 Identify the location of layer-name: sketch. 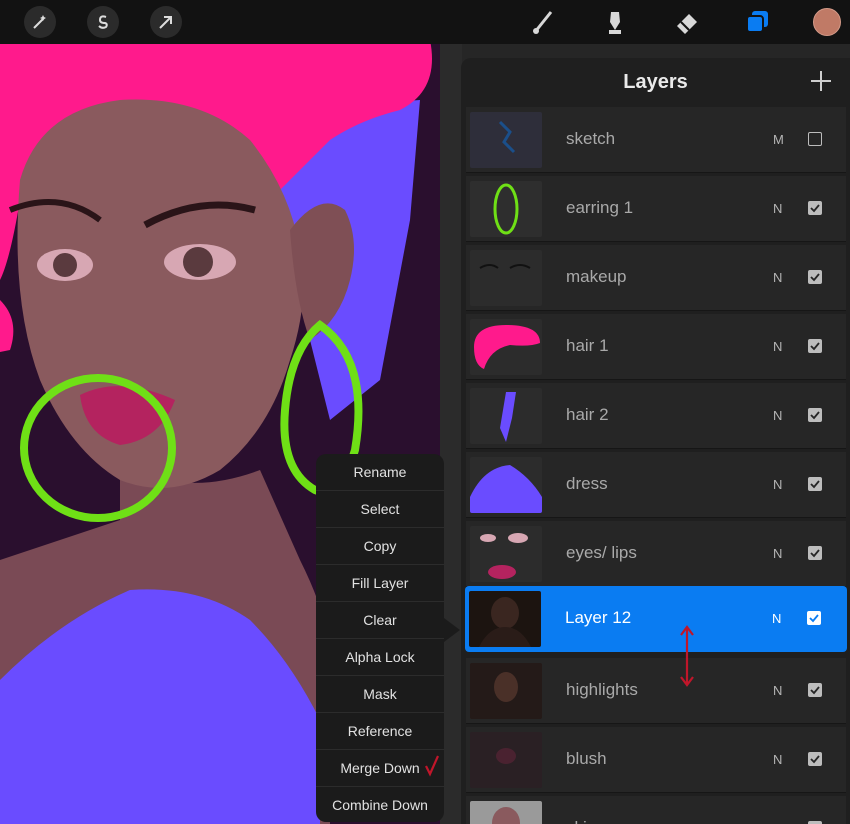
(591, 138).